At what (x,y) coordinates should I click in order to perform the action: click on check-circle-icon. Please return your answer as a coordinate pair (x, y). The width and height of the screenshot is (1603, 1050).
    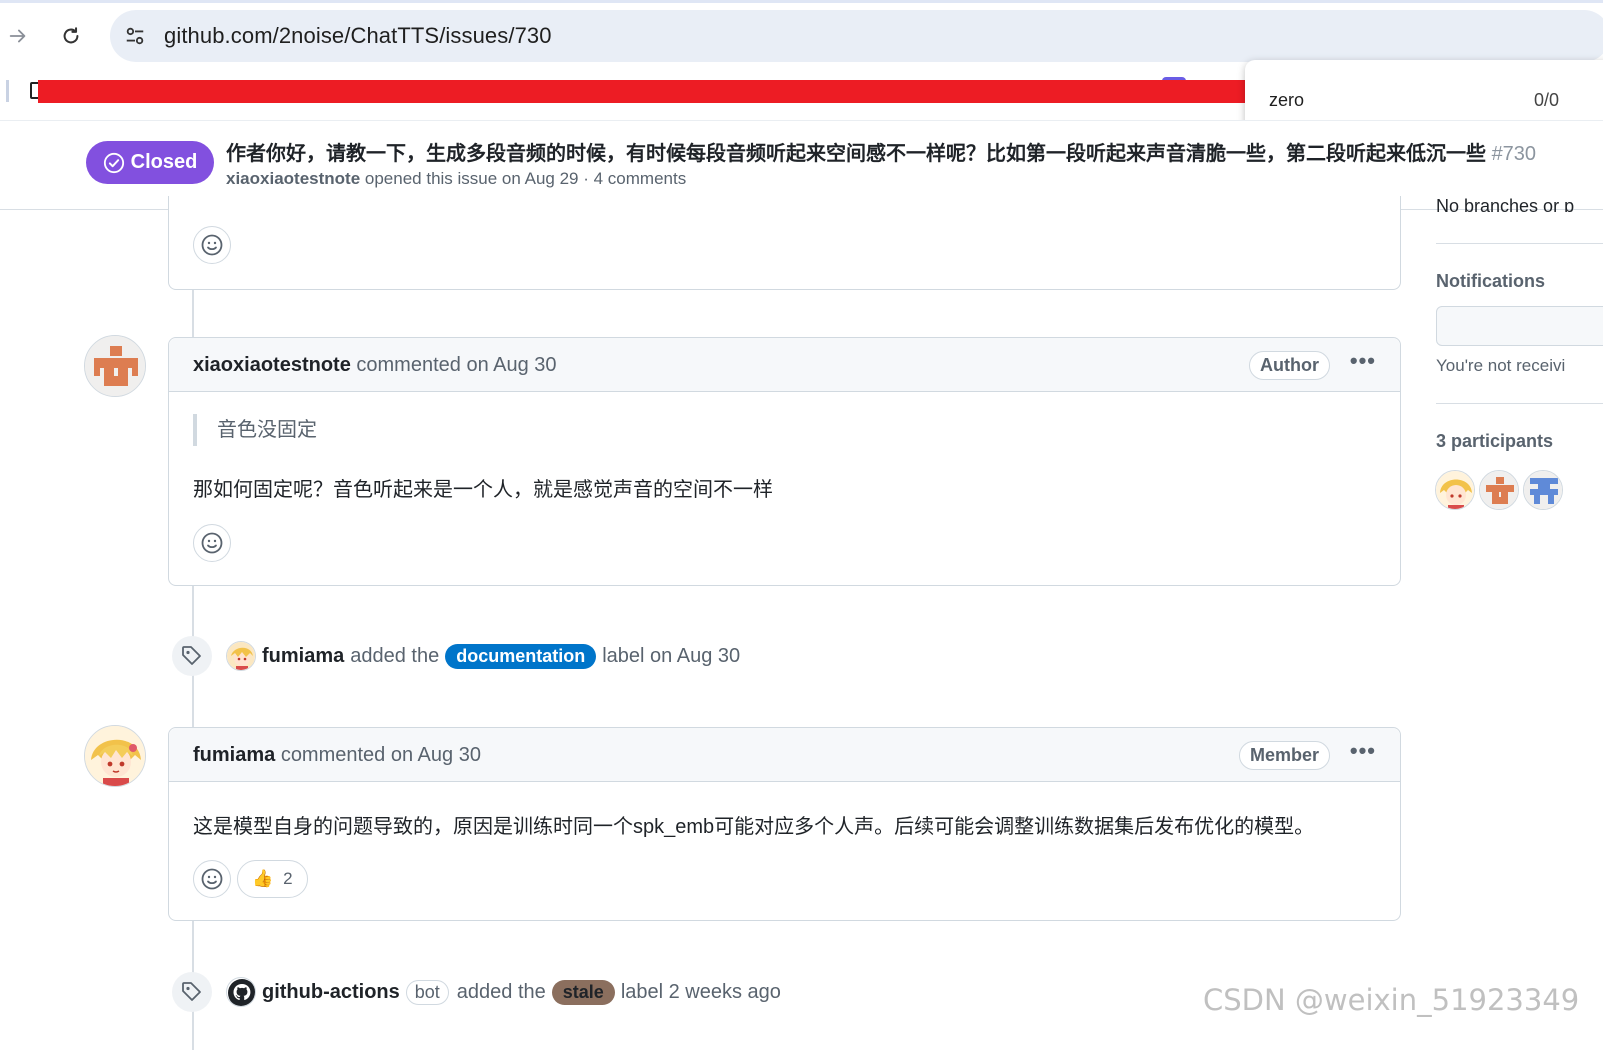
    Looking at the image, I should click on (113, 162).